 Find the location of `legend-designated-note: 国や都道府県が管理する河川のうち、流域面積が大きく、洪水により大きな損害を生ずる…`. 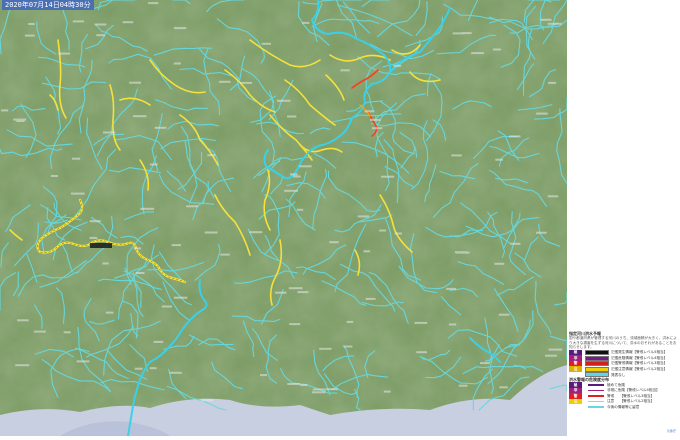

legend-designated-note: 国や都道府県が管理する河川のうち、流域面積が大きく、洪水により大きな損害を生ずる… is located at coordinates (623, 343).